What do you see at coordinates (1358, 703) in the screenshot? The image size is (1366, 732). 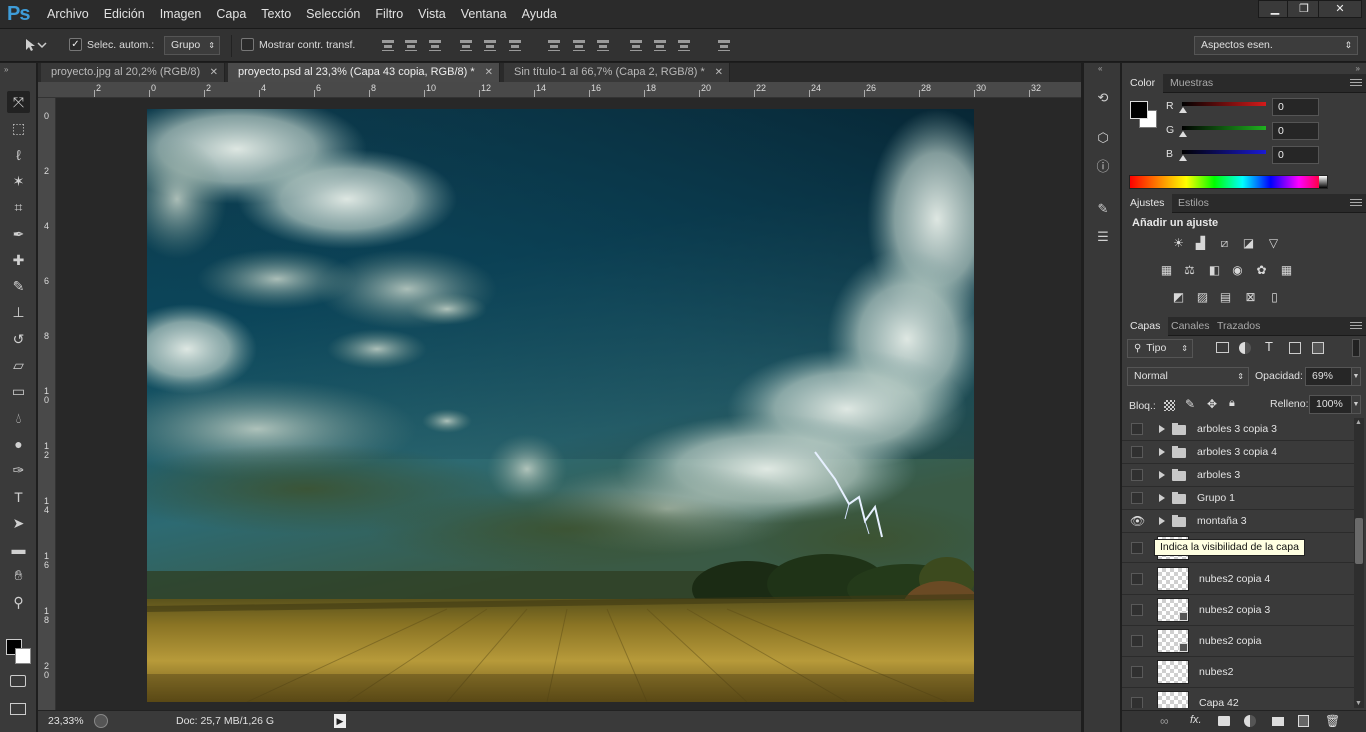 I see `scroll-down-arrow-icon: ▼` at bounding box center [1358, 703].